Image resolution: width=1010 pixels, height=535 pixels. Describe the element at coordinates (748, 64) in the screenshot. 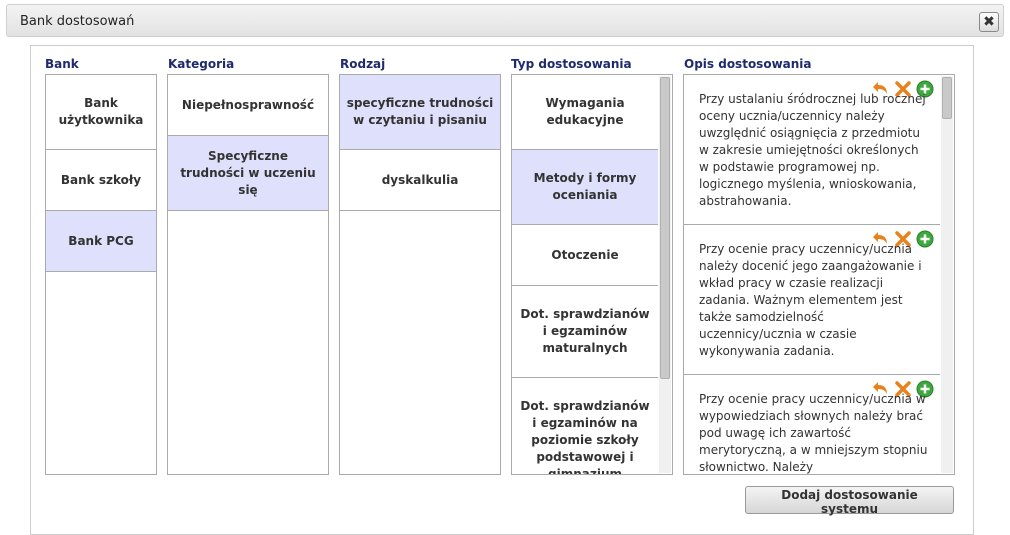

I see `header-opis: Opis dostosowania` at that location.